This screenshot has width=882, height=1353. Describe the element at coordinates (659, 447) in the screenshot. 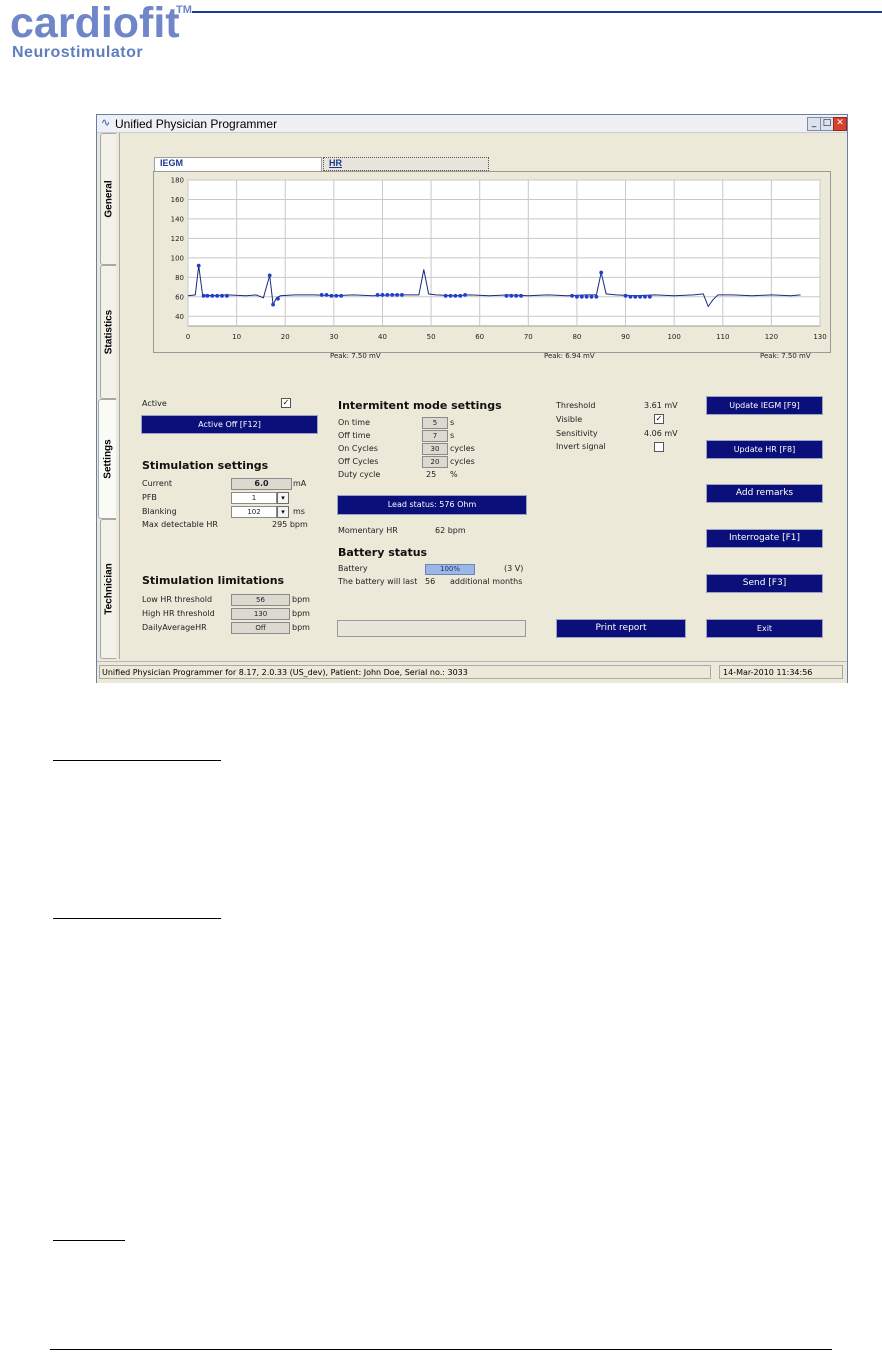

I see `invert-signal-checkbox` at that location.